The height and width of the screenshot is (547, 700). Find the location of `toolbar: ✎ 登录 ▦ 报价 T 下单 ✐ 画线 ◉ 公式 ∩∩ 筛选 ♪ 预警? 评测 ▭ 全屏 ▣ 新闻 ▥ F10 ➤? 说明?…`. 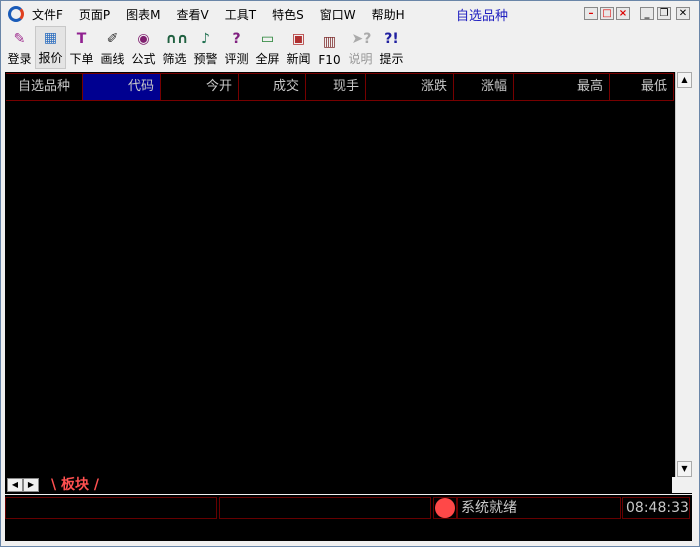

toolbar: ✎ 登录 ▦ 报价 T 下单 ✐ 画线 ◉ 公式 ∩∩ 筛选 ♪ 预警? 评测 ▭ 全屏 ▣ 新闻 ▥ F10 ➤? 说明?… is located at coordinates (205, 47).